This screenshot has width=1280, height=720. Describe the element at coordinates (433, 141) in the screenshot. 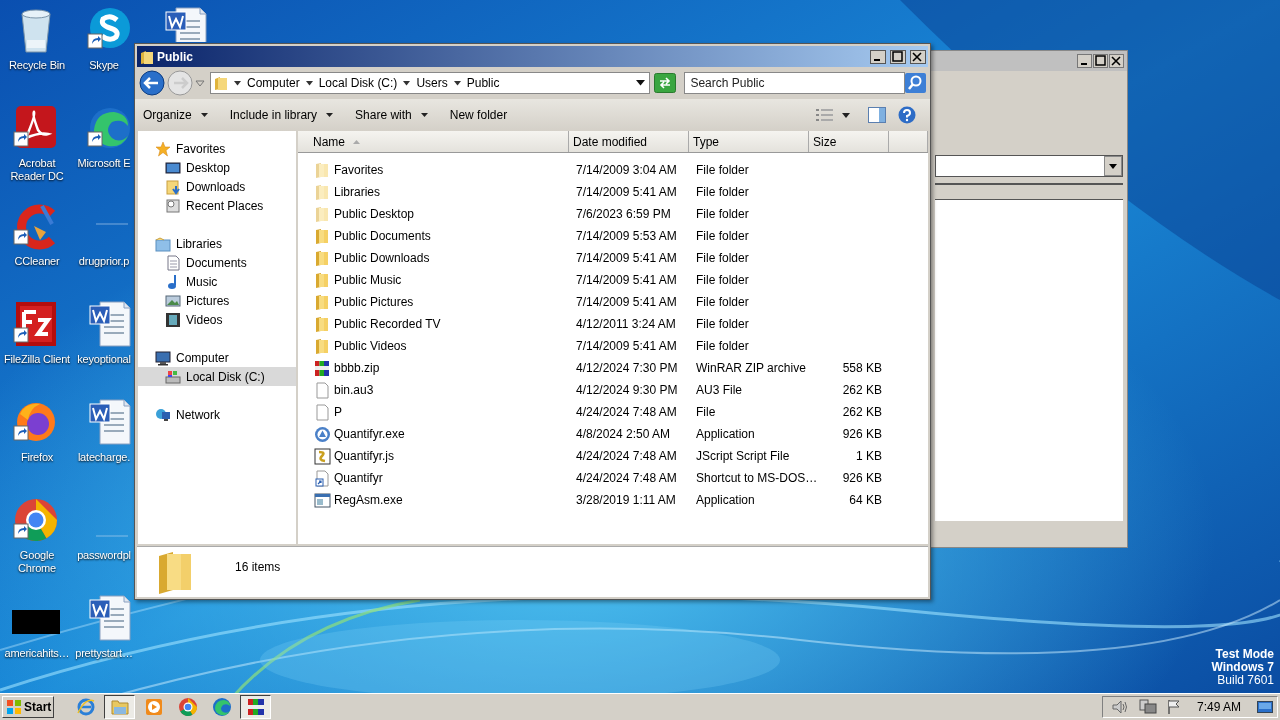

I see `column-header: Name` at that location.